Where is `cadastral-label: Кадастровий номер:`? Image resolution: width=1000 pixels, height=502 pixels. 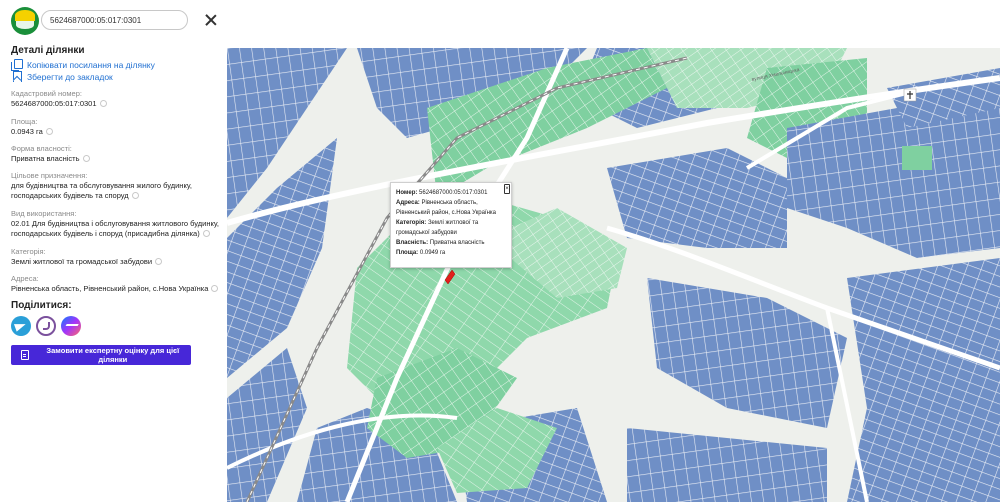
cadastral-label: Кадастровий номер: is located at coordinates (46, 93).